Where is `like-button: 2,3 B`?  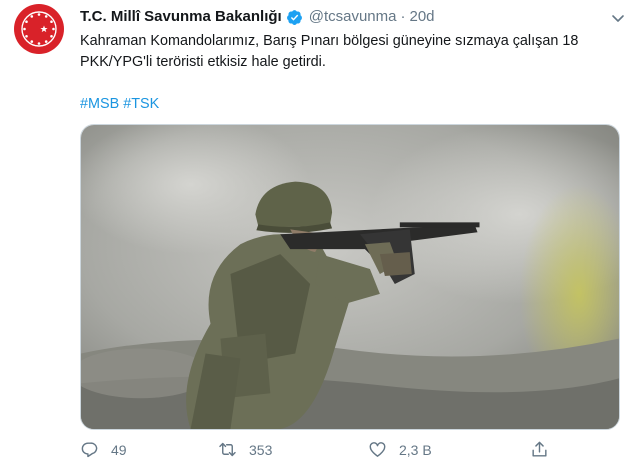 like-button: 2,3 B is located at coordinates (400, 449).